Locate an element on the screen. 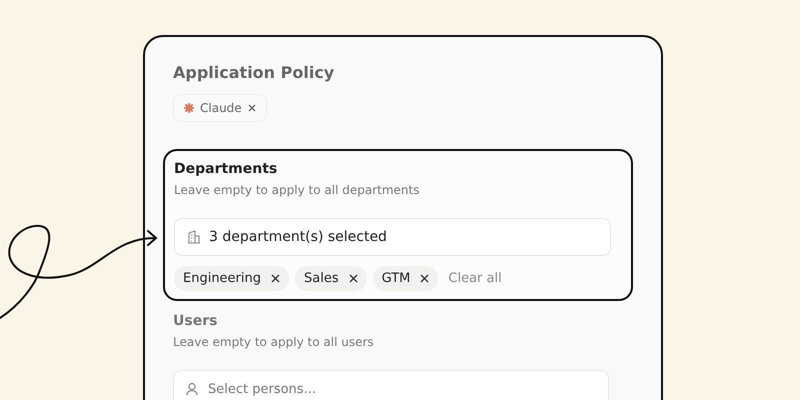  department-chip: GTM is located at coordinates (405, 278).